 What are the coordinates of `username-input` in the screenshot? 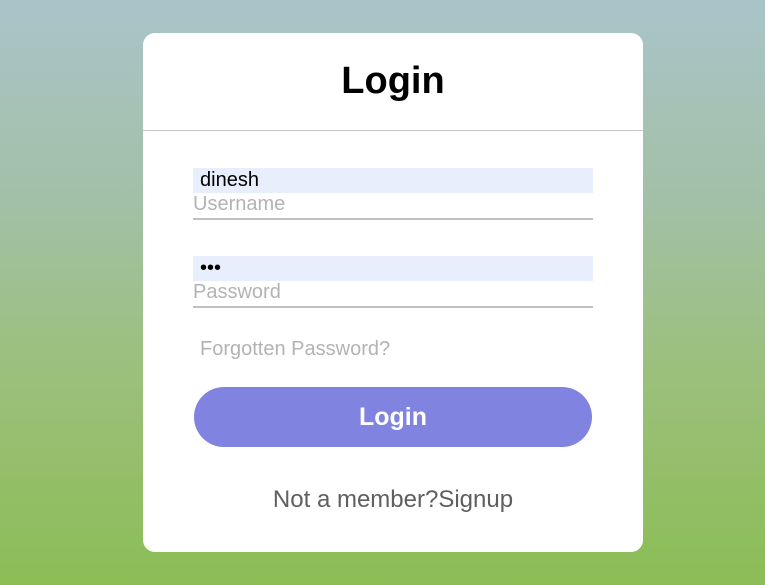 It's located at (393, 180).